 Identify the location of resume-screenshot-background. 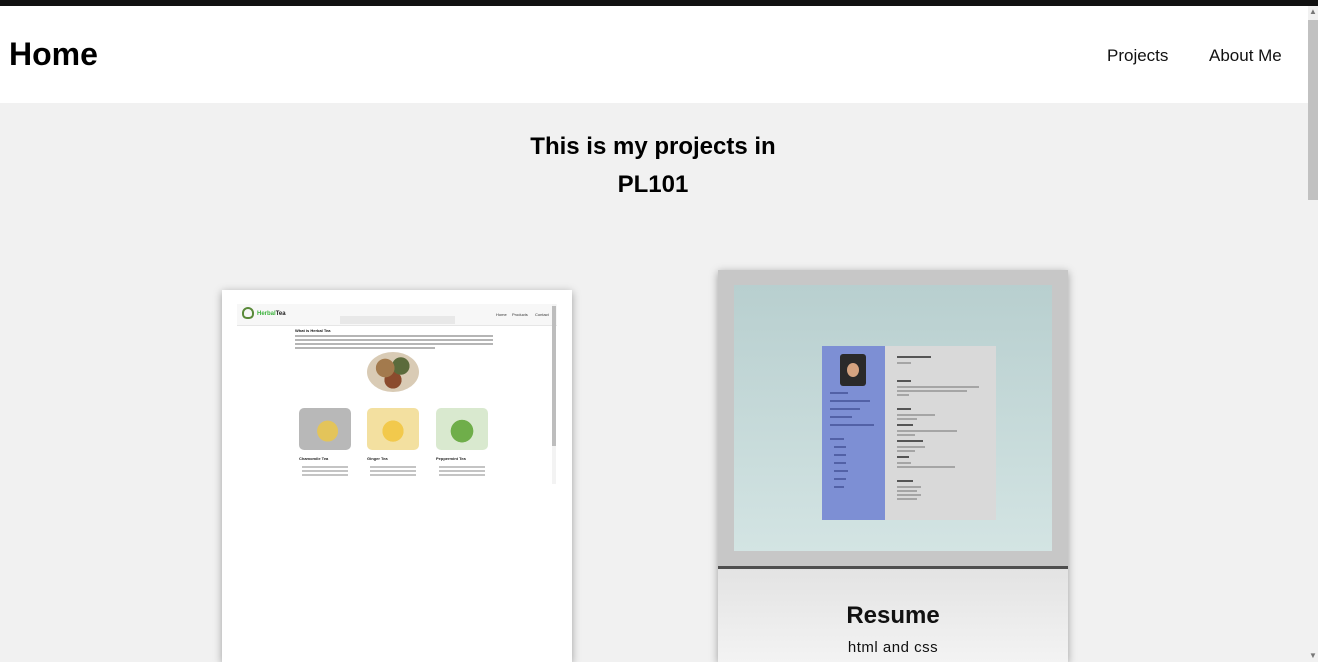
(893, 418).